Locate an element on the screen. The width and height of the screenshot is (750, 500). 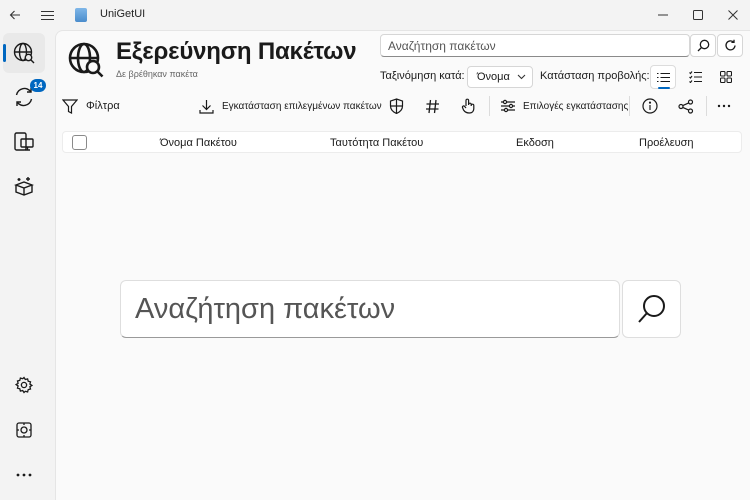
sort-dropdown: Όνομα is located at coordinates (500, 77).